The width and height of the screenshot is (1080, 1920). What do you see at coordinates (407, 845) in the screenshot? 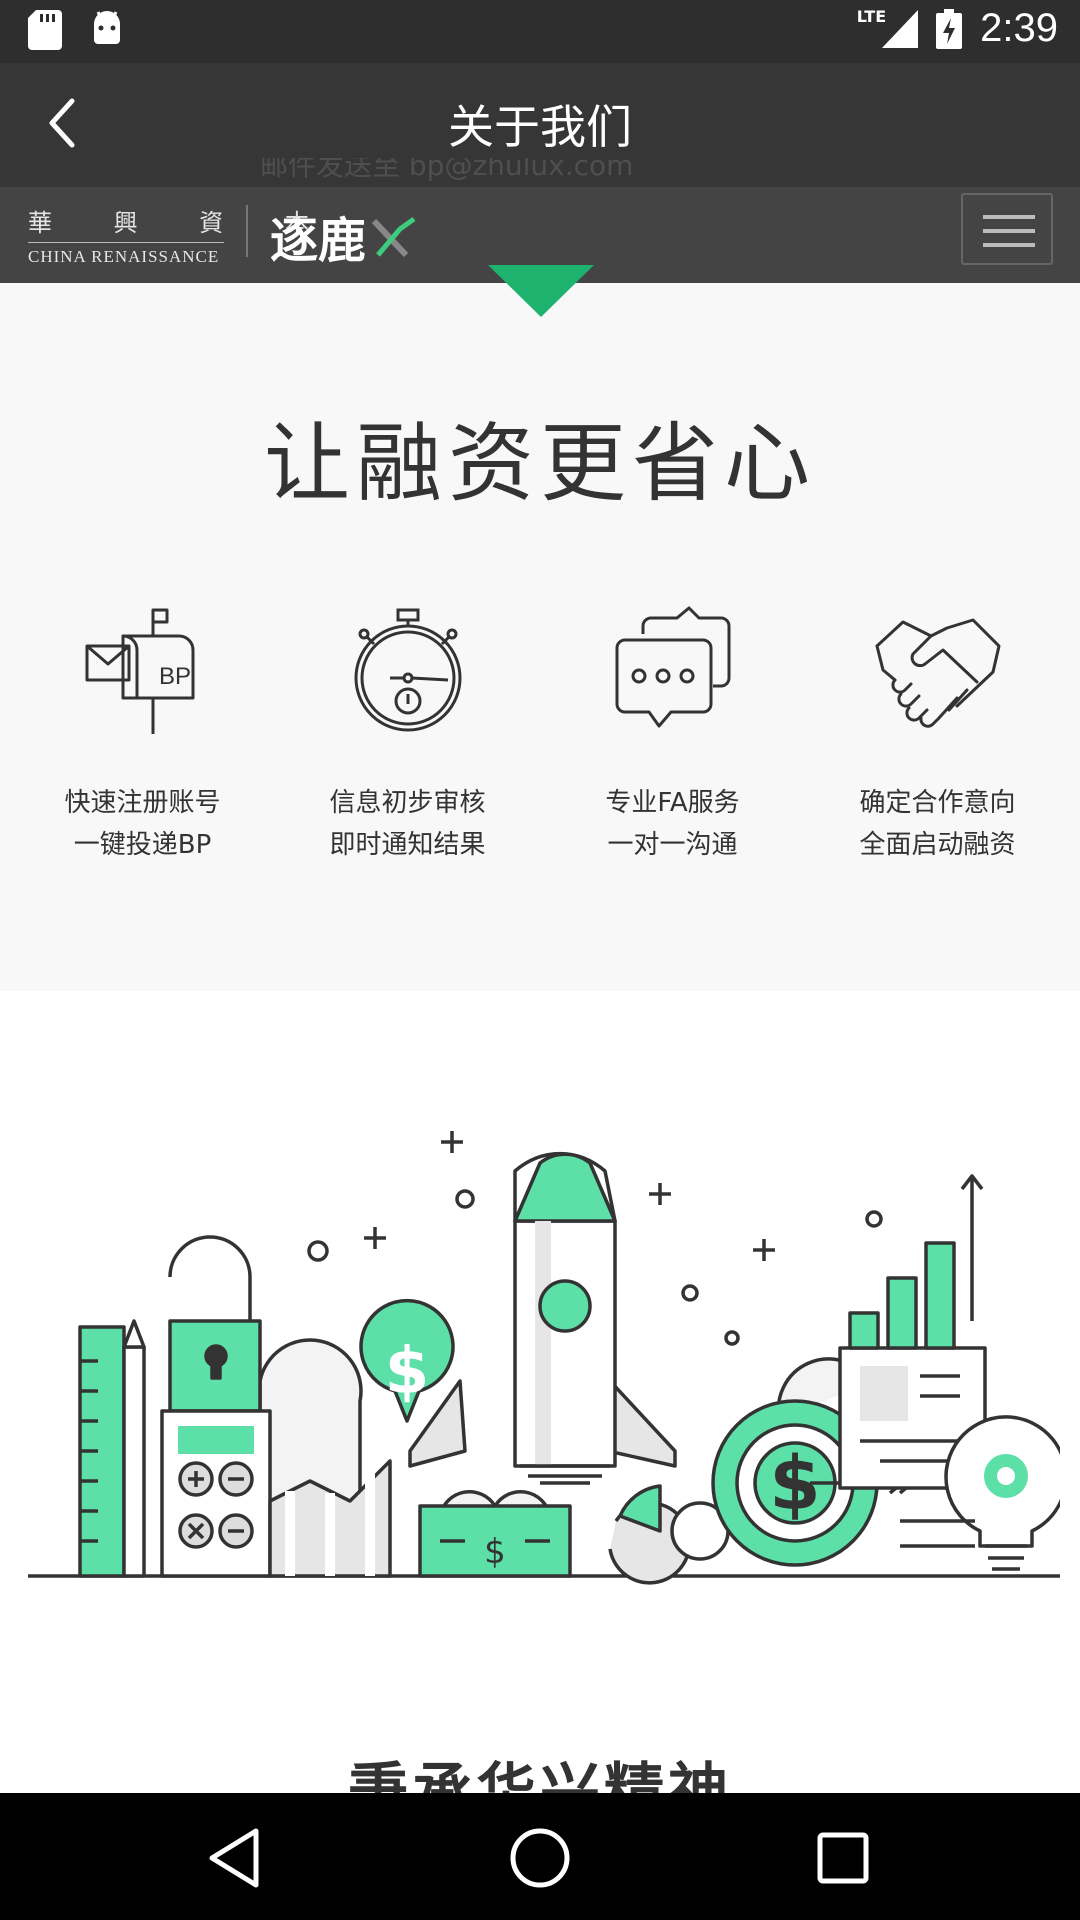
I see `feature-line-2: 即时通知结果` at bounding box center [407, 845].